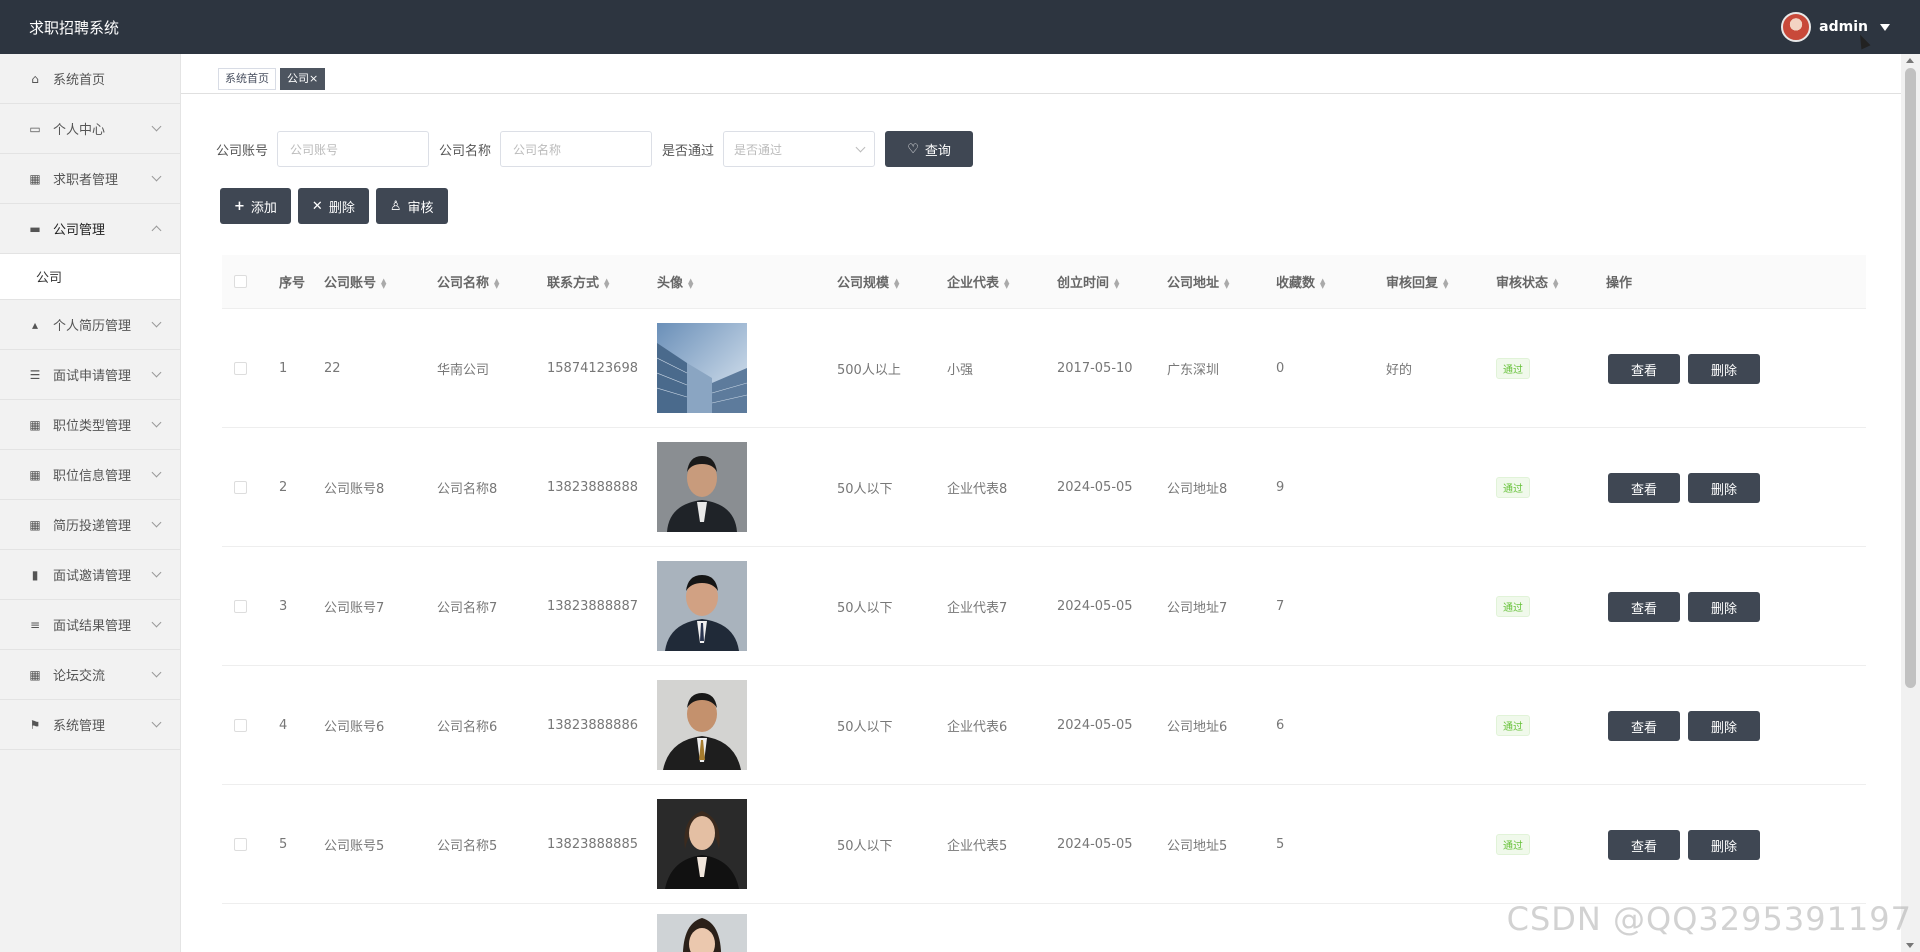  What do you see at coordinates (937, 151) in the screenshot?
I see `query-button-label: 查询` at bounding box center [937, 151].